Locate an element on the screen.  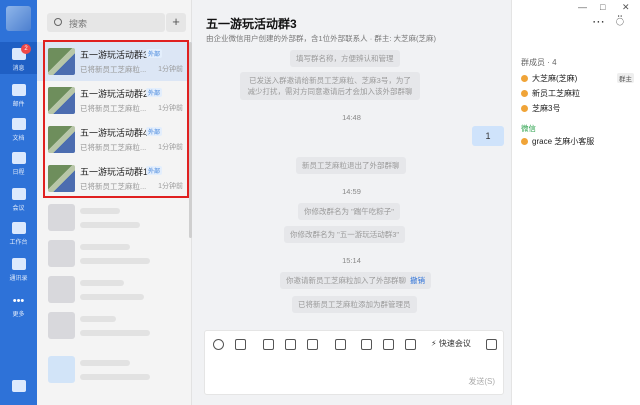
system-message-text: 你邀请新员工芝麻粒加入了外部群聊 is located at coordinates (346, 280).